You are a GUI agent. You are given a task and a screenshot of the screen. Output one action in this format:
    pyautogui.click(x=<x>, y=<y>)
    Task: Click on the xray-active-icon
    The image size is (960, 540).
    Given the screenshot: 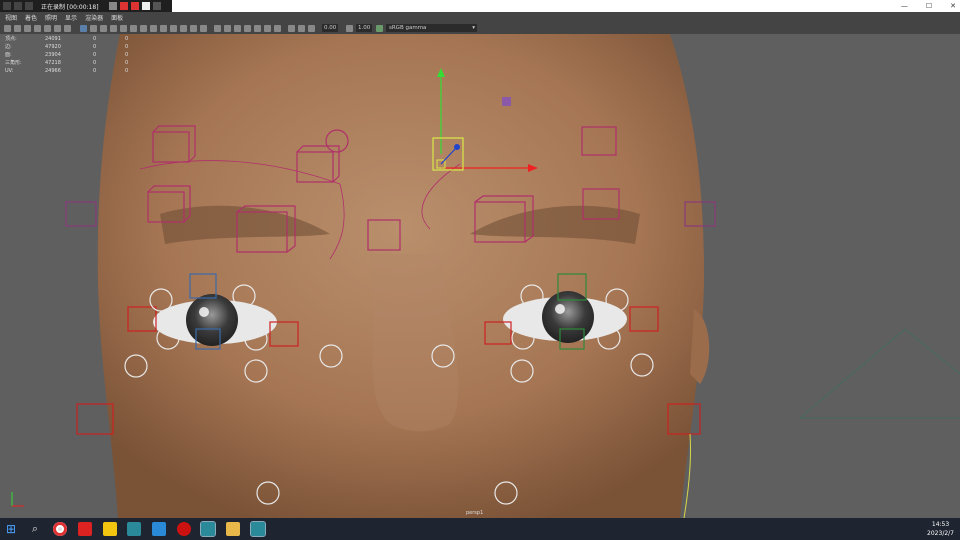 What is the action you would take?
    pyautogui.click(x=227, y=28)
    